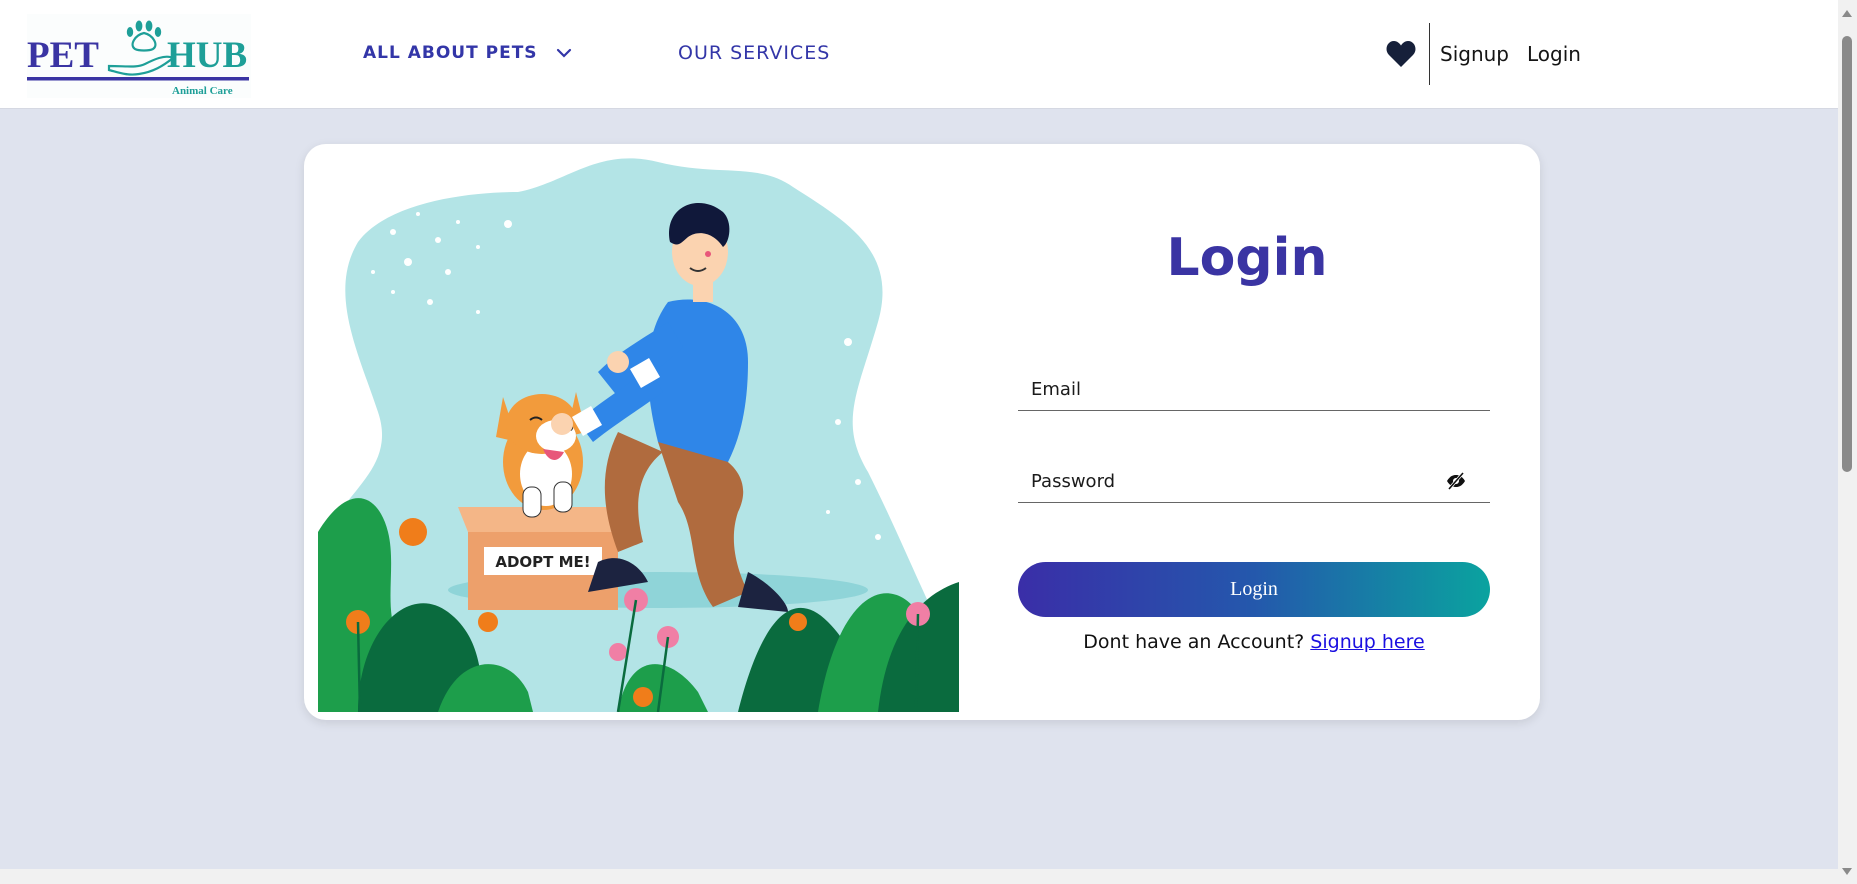 This screenshot has width=1857, height=884. I want to click on logo-hub-text: HUB, so click(207, 55).